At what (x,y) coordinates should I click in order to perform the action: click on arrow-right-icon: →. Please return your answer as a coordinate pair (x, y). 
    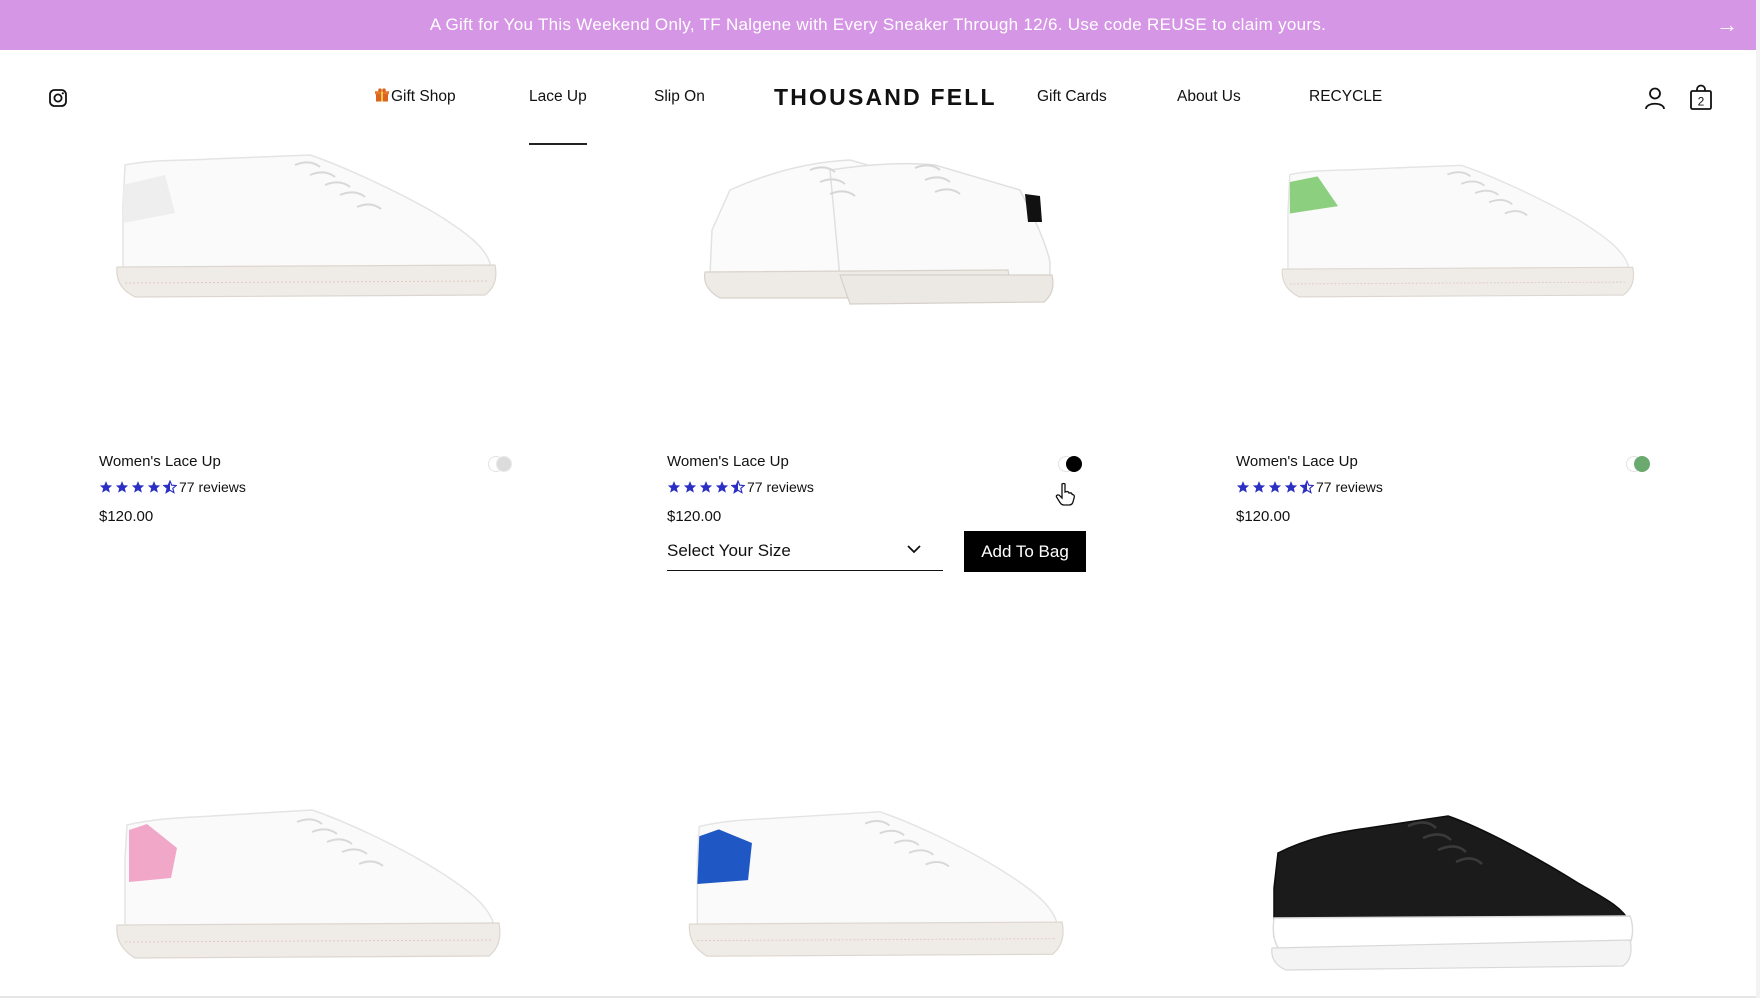
    Looking at the image, I should click on (1727, 25).